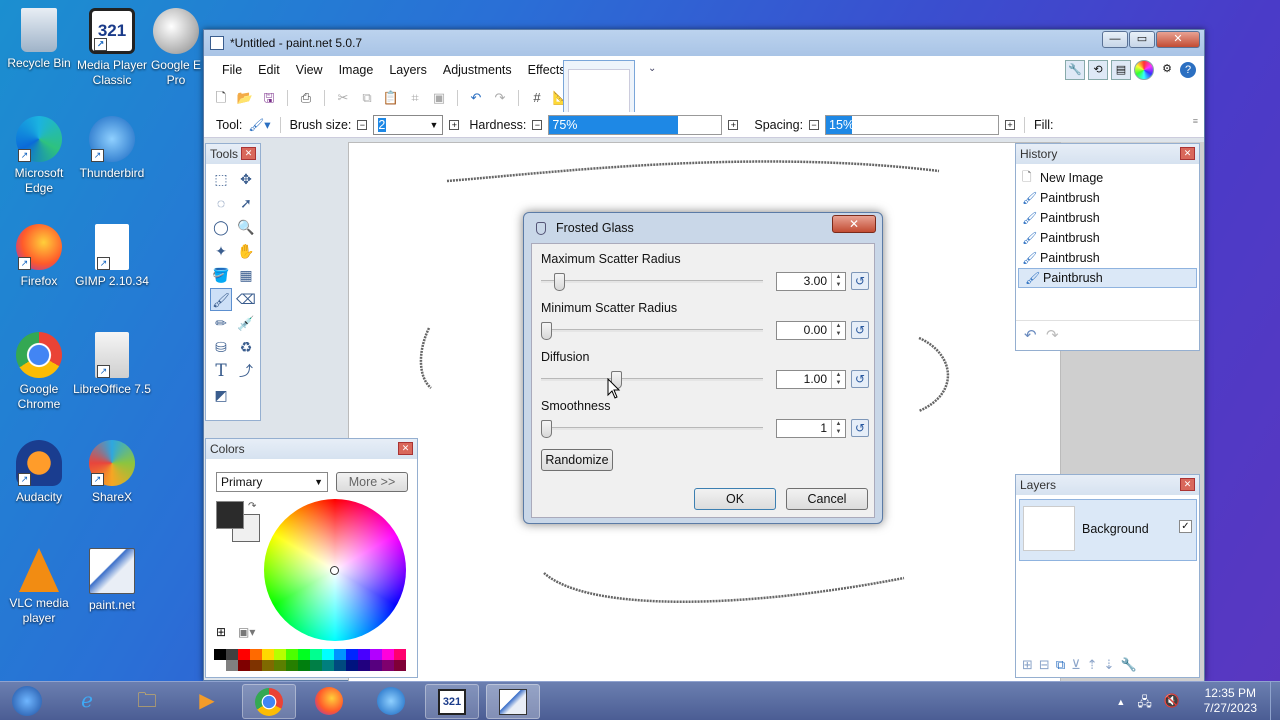  What do you see at coordinates (735, 499) in the screenshot?
I see `ok-button: OK` at bounding box center [735, 499].